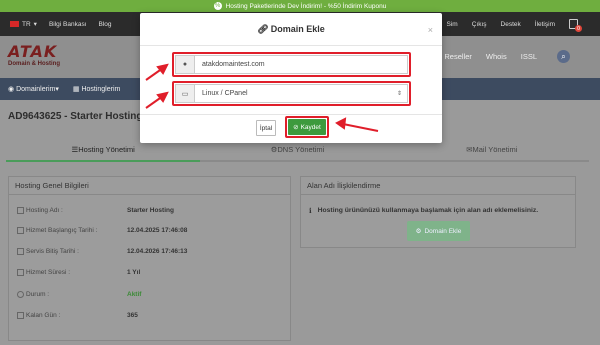 The height and width of the screenshot is (345, 600). Describe the element at coordinates (341, 123) in the screenshot. I see `arrowhead-save` at that location.